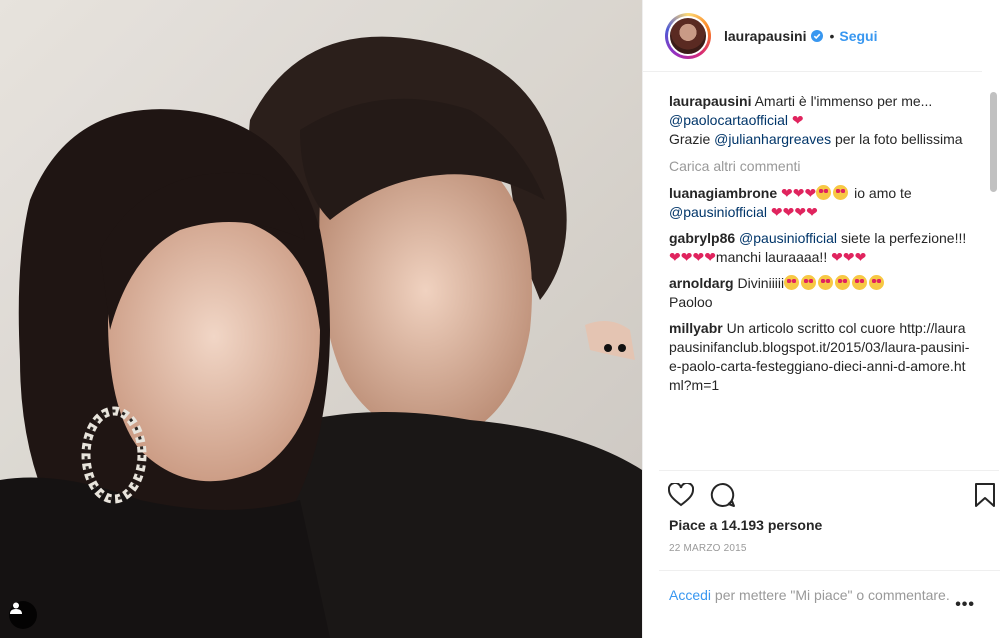 Image resolution: width=1000 pixels, height=638 pixels. What do you see at coordinates (23, 615) in the screenshot?
I see `tagged-user-button` at bounding box center [23, 615].